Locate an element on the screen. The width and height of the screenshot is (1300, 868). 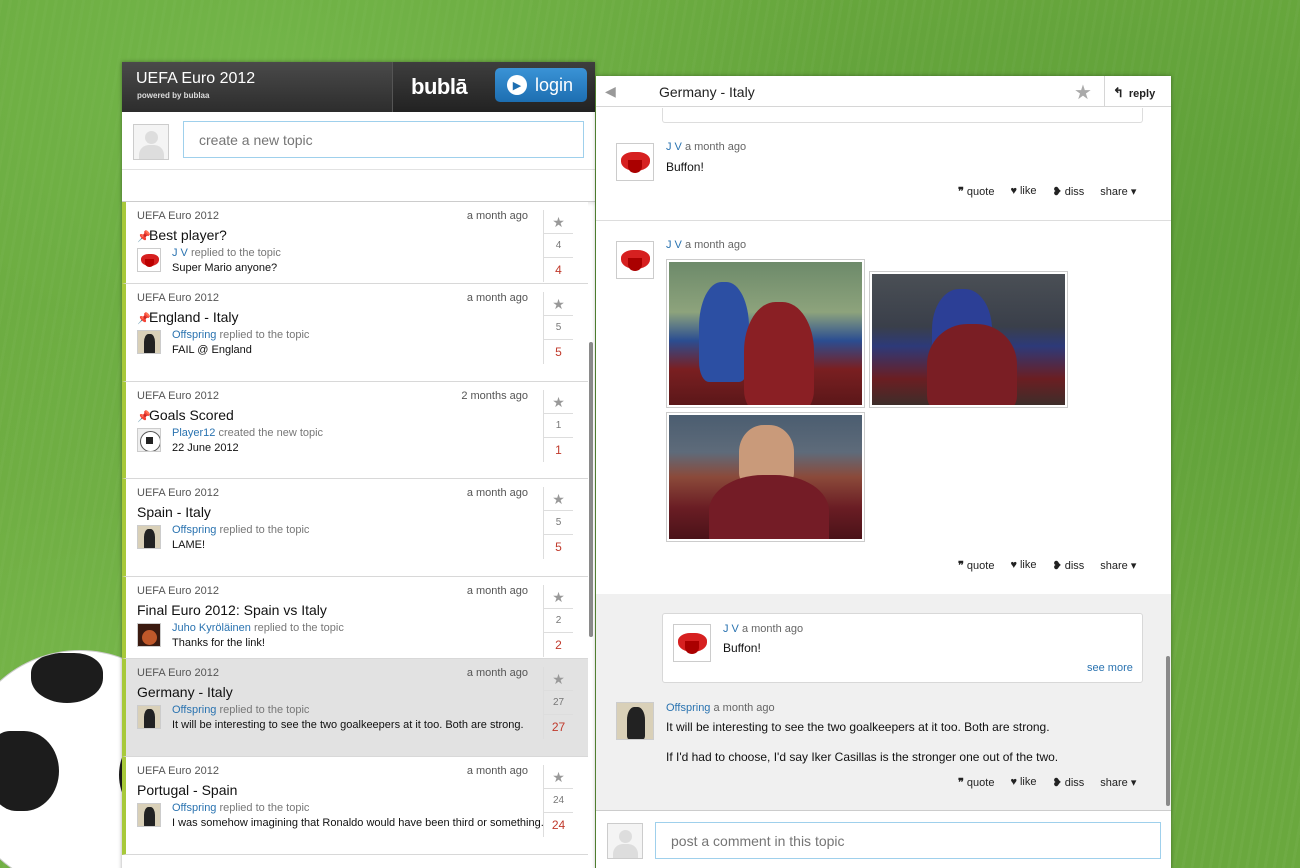
back-arrow-icon: ◀ is located at coordinates (610, 91).